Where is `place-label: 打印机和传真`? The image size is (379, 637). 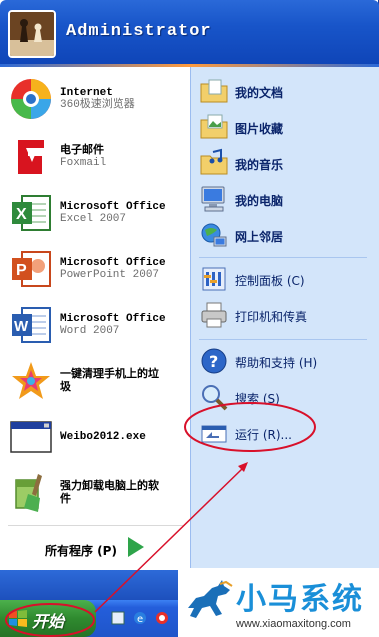
place-label: 打印机和传真 is located at coordinates (271, 317).